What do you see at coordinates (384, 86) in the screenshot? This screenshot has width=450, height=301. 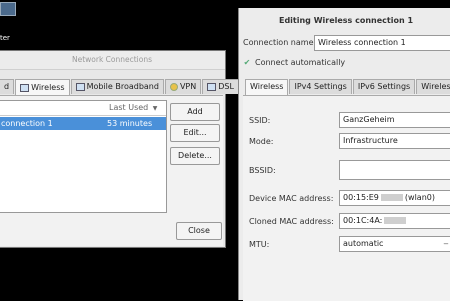 I see `tab-ipv6-settings: IPv6 Settings` at bounding box center [384, 86].